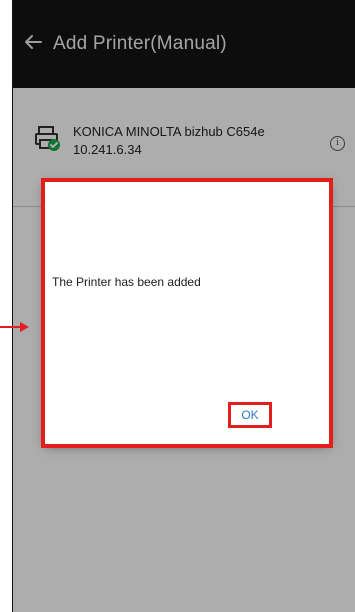  What do you see at coordinates (126, 282) in the screenshot?
I see `dialog-message: The Printer has been added` at bounding box center [126, 282].